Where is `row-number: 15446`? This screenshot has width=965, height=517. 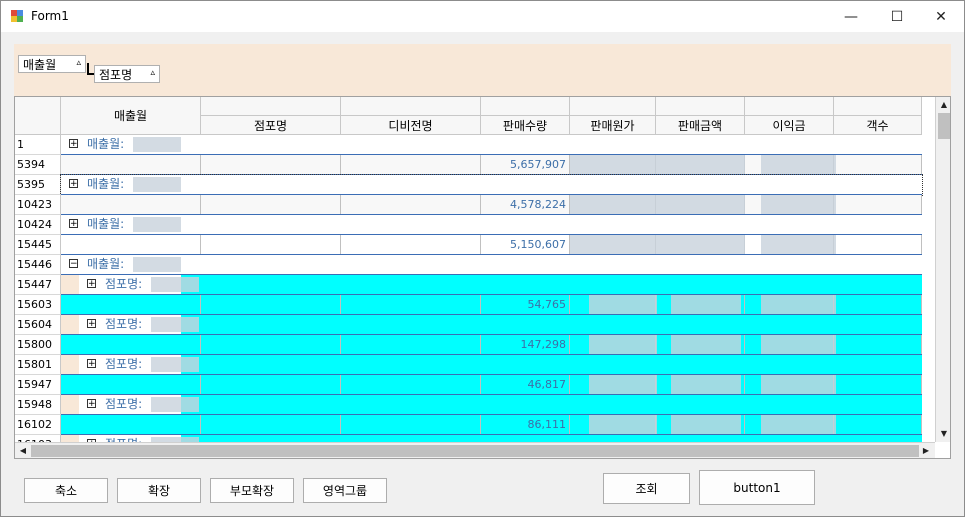 row-number: 15446 is located at coordinates (38, 265).